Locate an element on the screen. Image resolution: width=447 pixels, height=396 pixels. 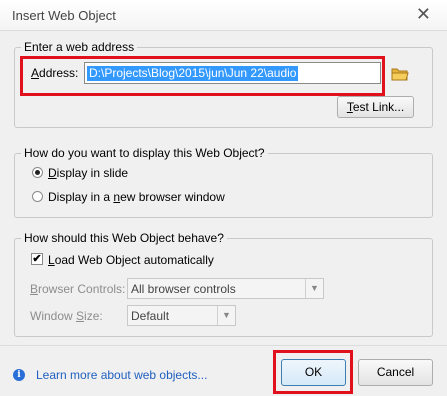
folder-icon is located at coordinates (400, 74).